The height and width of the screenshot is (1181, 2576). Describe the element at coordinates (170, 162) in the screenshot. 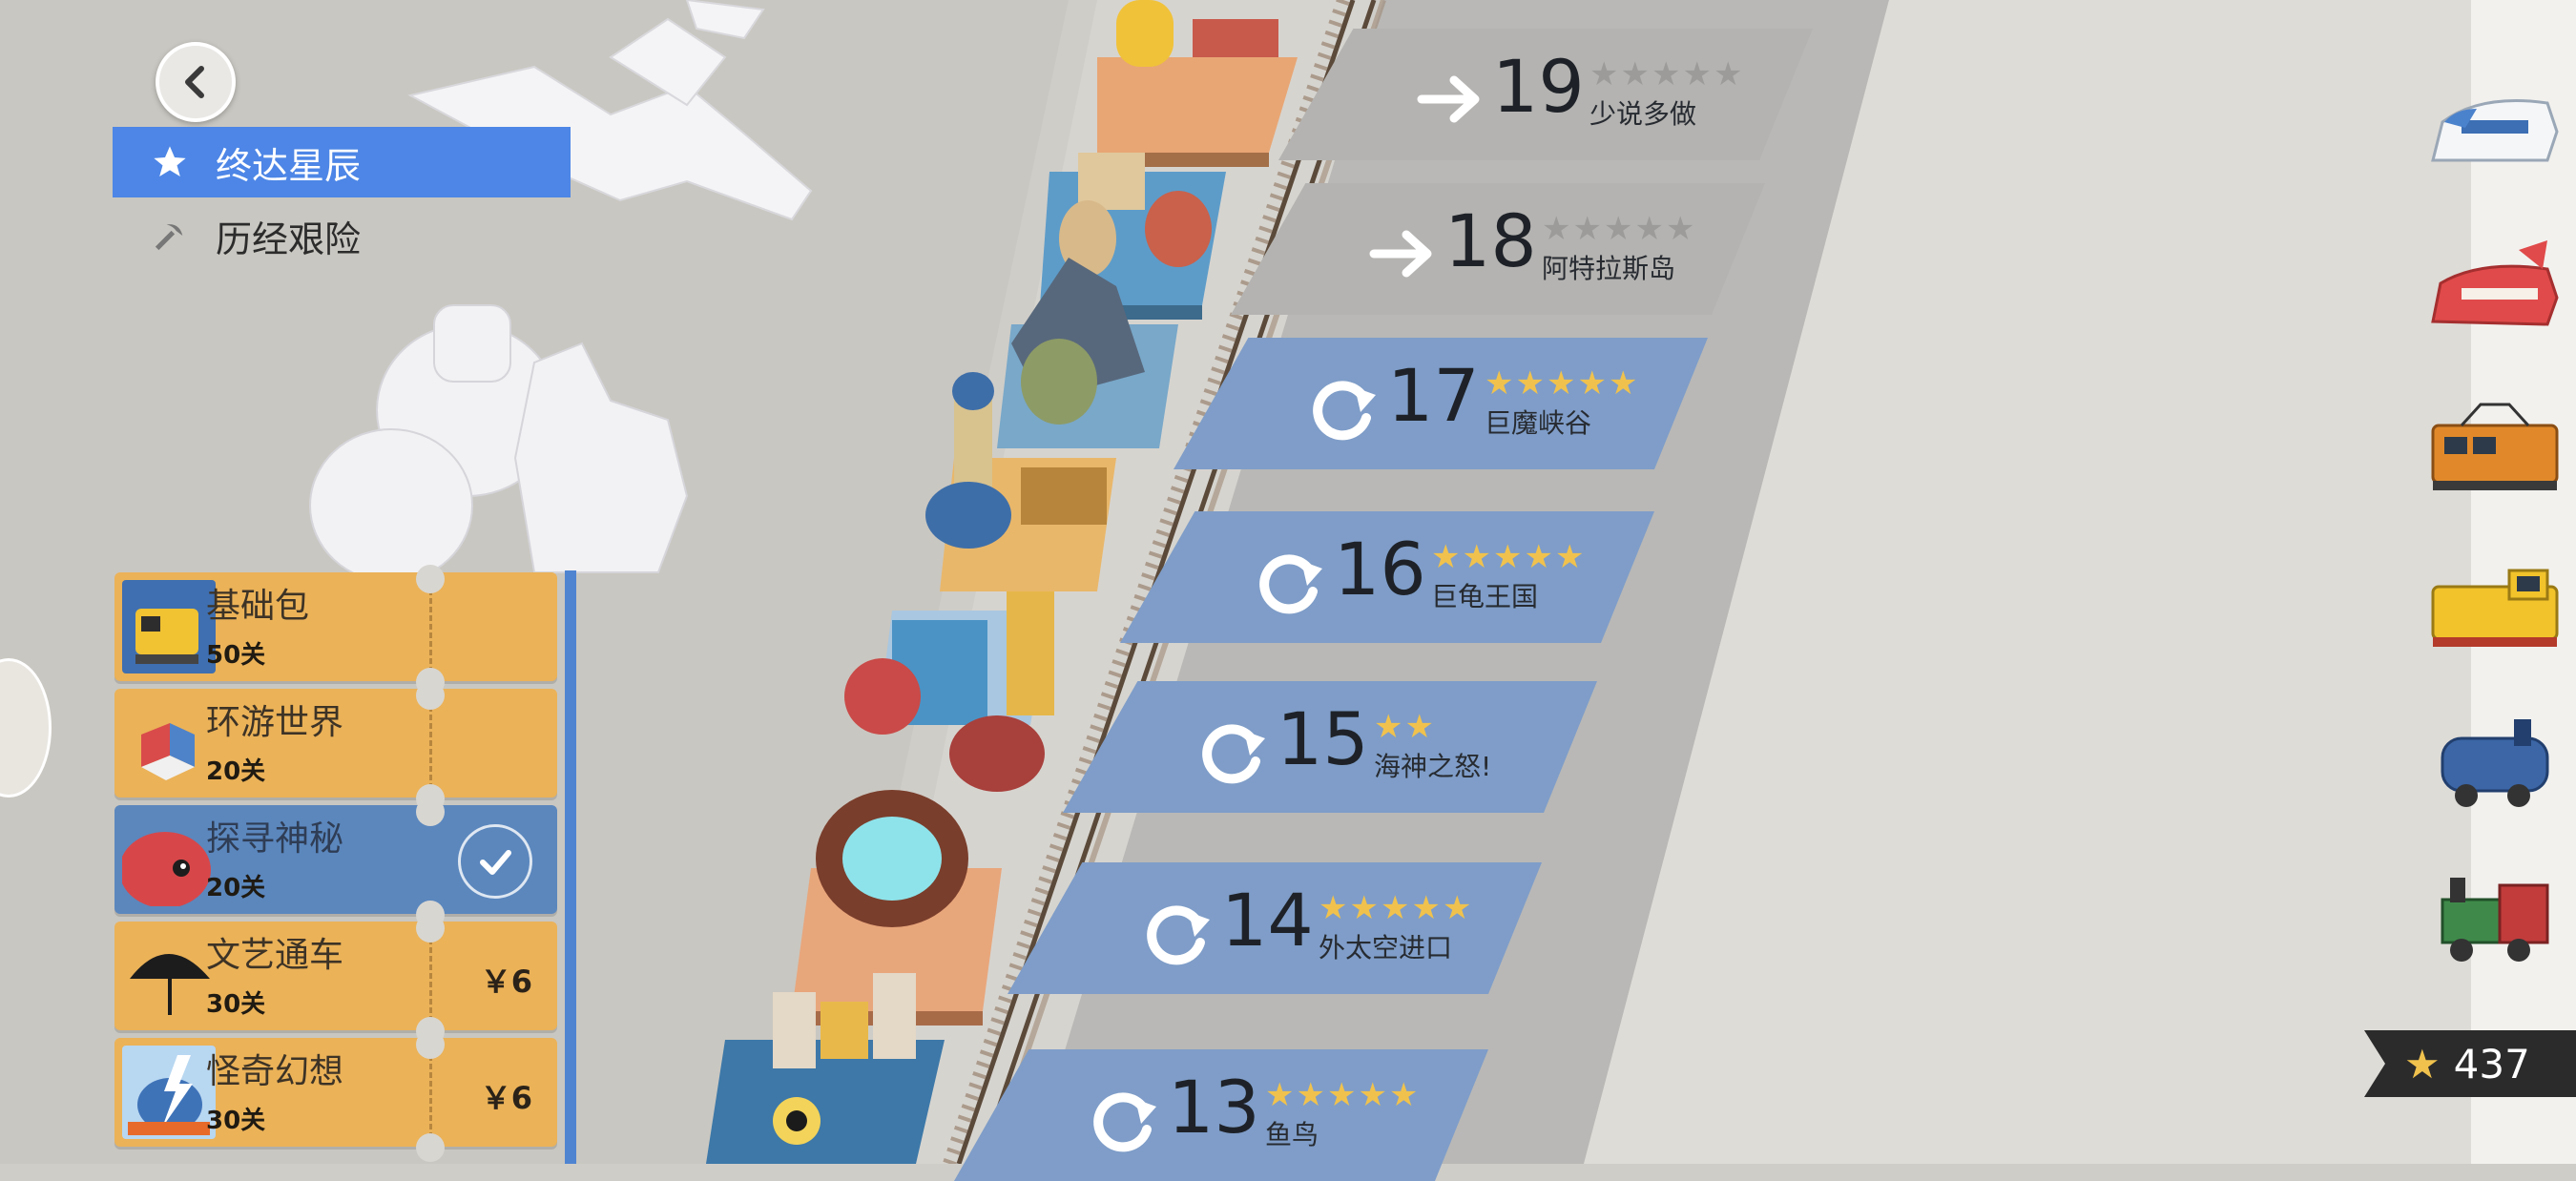

I see `star-icon` at that location.